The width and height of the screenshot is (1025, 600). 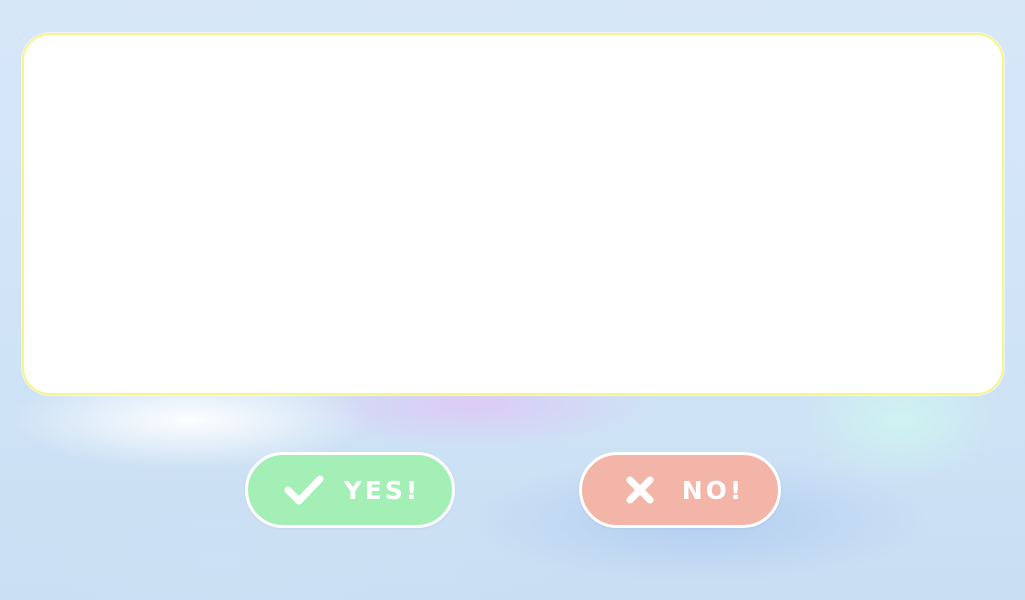 I want to click on yes-button-label: YES!, so click(x=382, y=490).